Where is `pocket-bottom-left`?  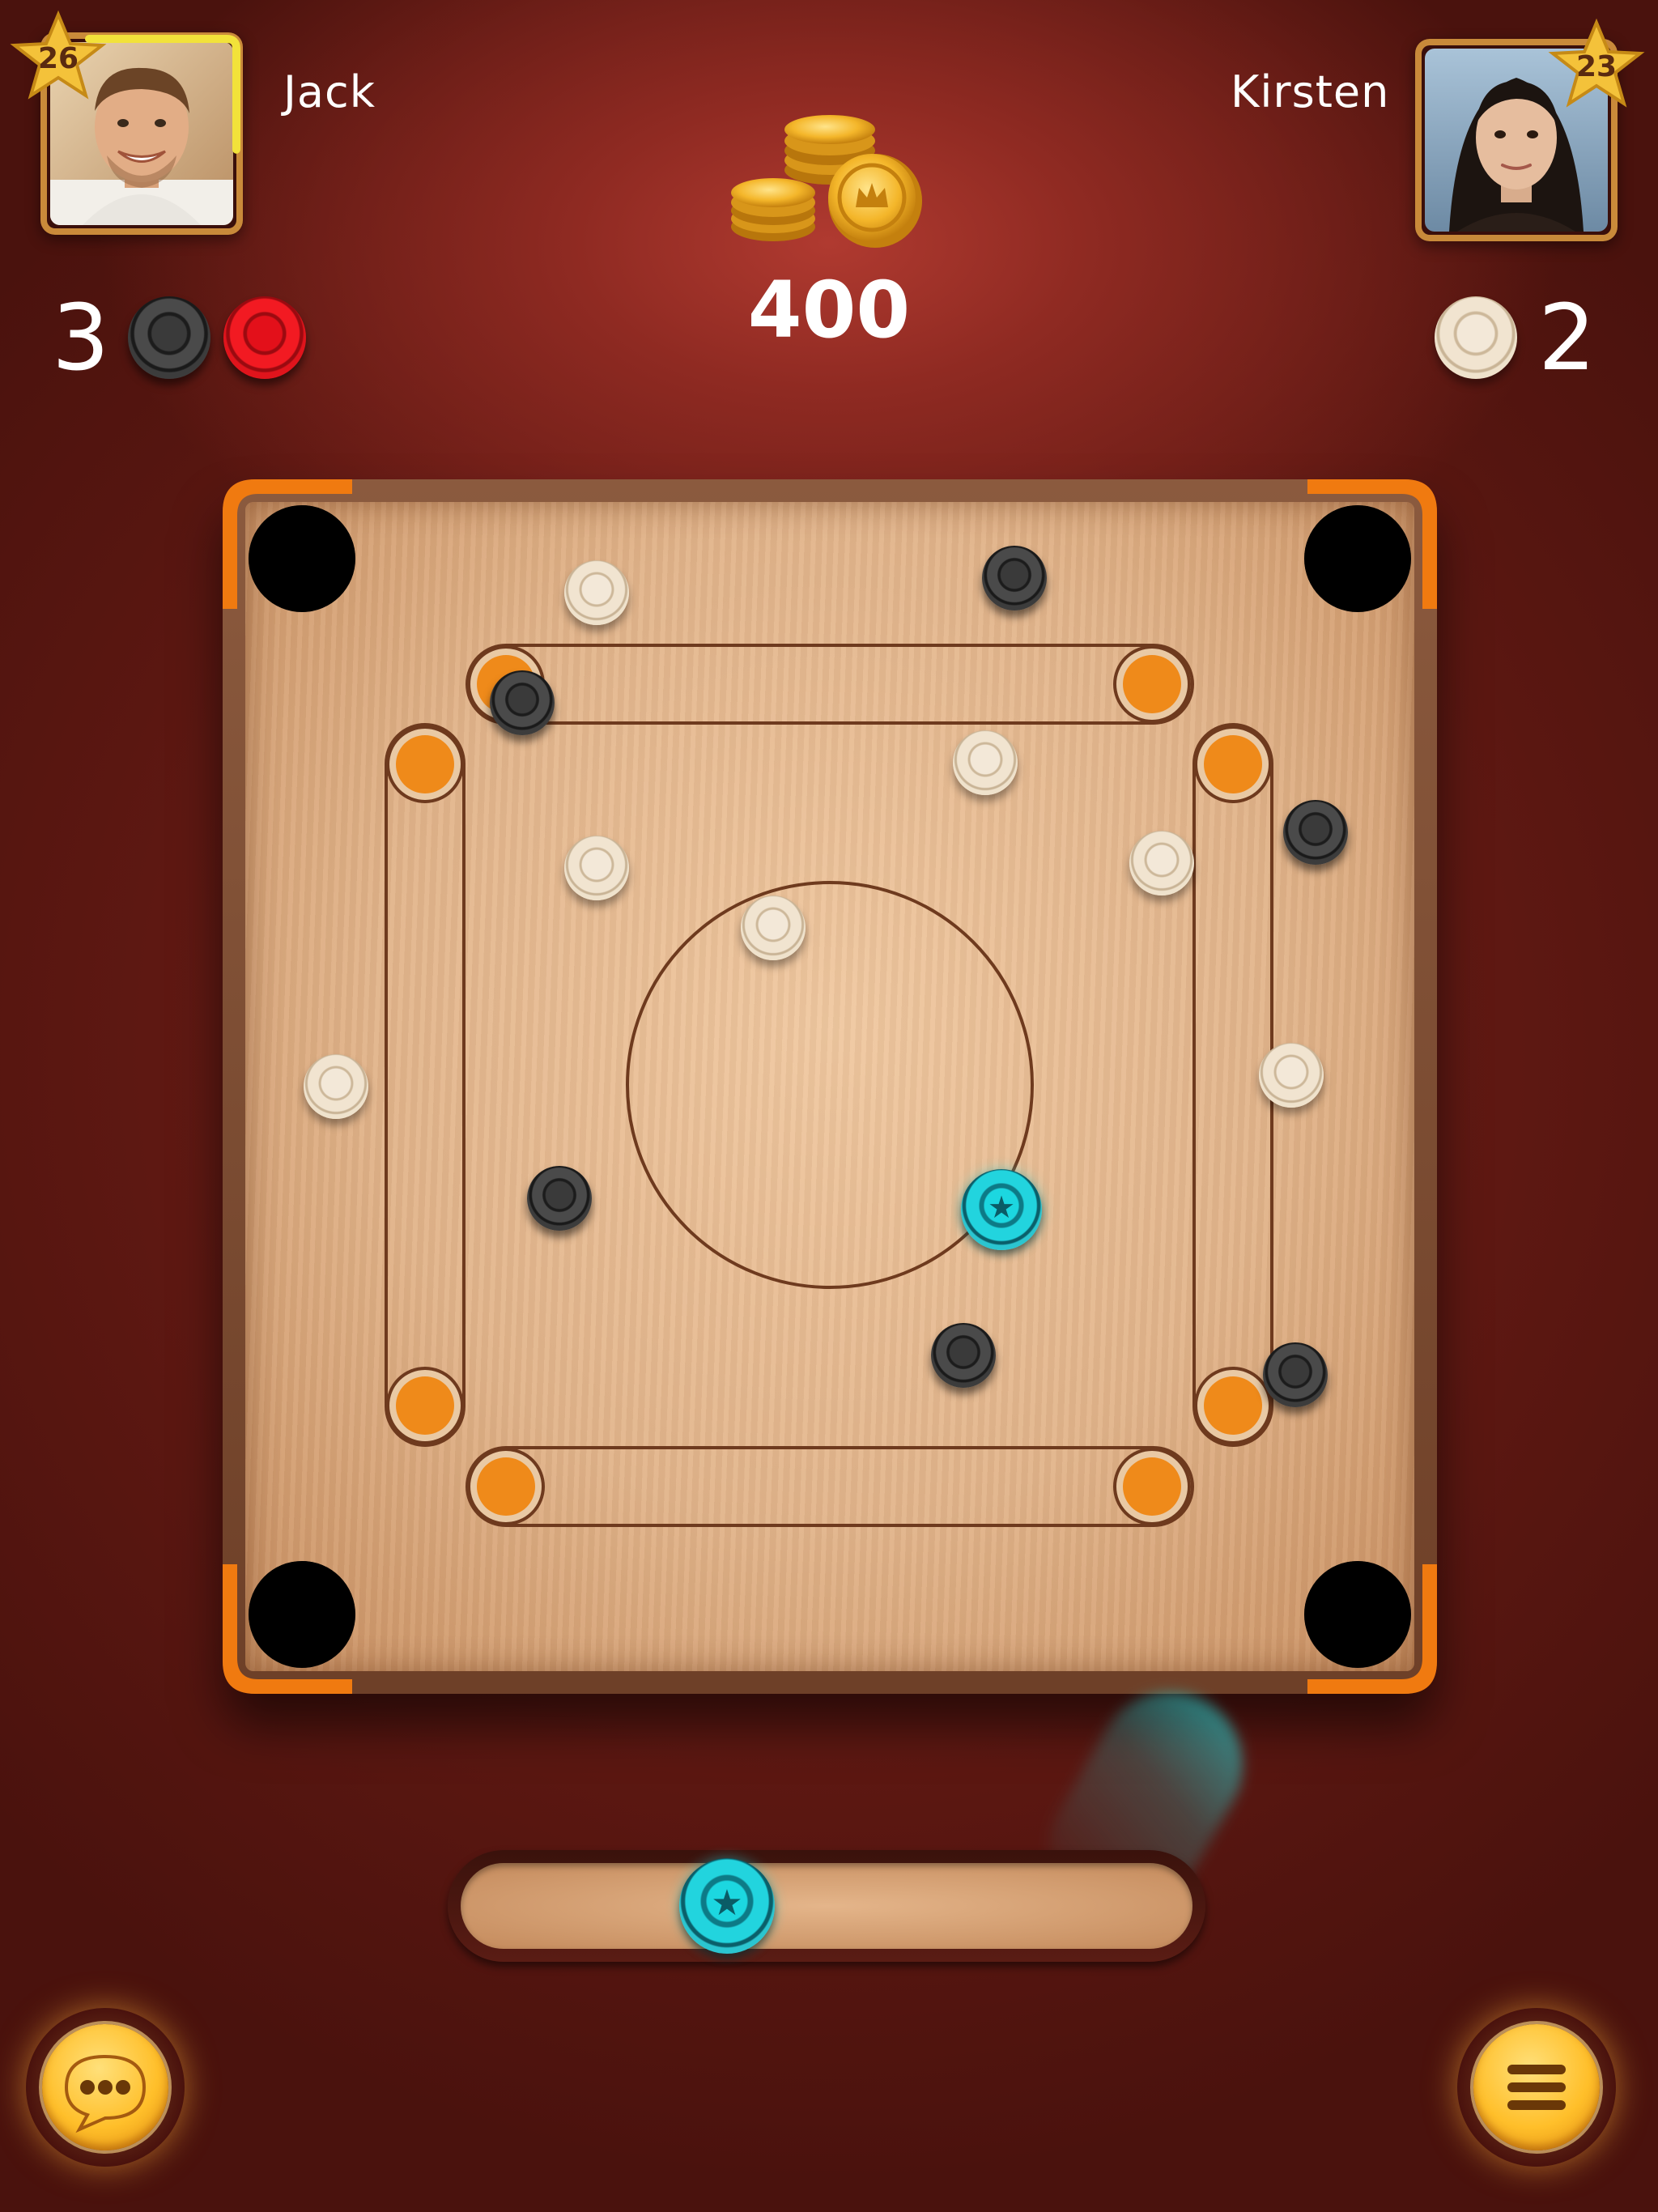 pocket-bottom-left is located at coordinates (302, 1615).